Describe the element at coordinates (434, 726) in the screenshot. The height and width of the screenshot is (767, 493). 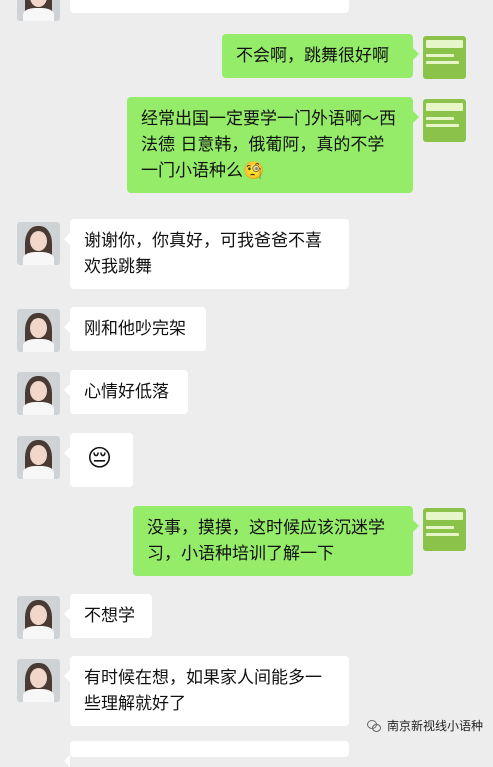
I see `watermark-text: 南京新视线小语种` at that location.